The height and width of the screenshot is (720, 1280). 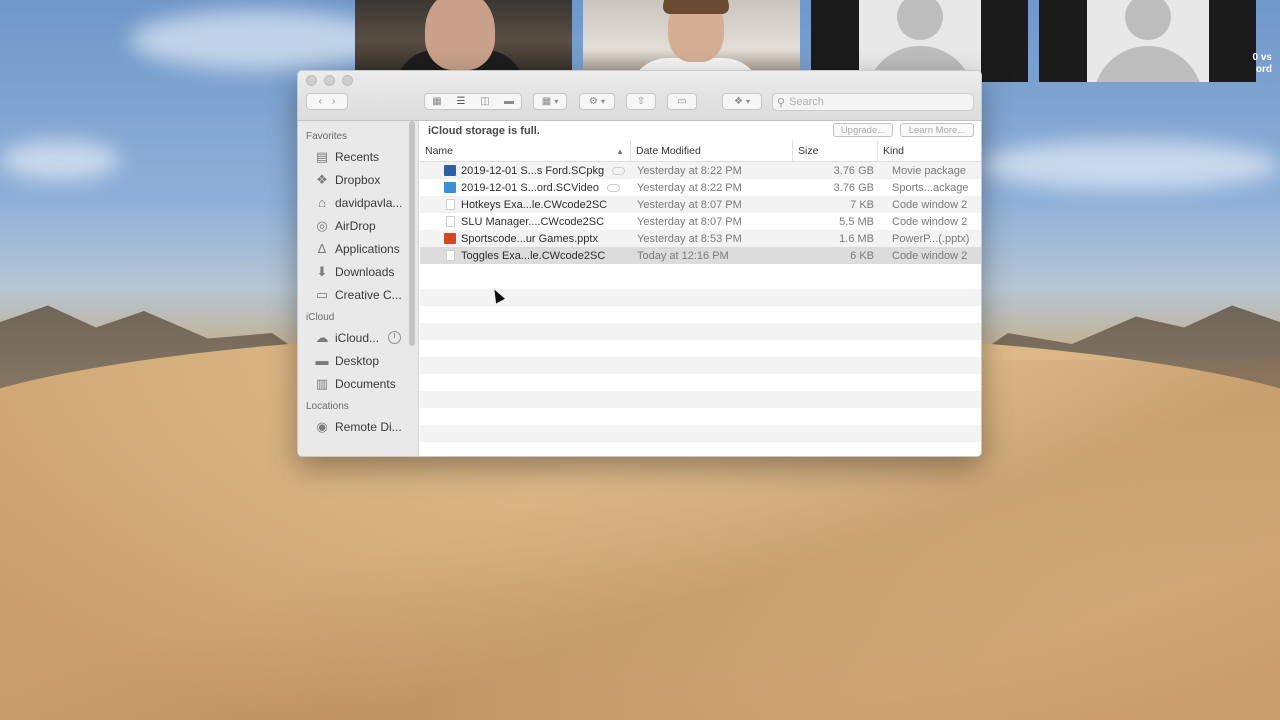 I want to click on file-name-cell: Toggles Exa...le.CWcode2SC, so click(x=528, y=256).